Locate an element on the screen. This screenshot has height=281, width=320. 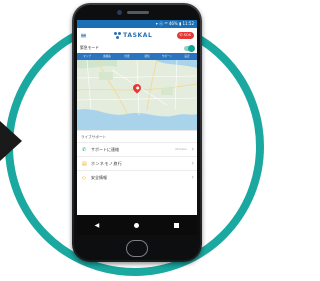
list-item-label: ホンネモノ旅行 is located at coordinates (107, 163).